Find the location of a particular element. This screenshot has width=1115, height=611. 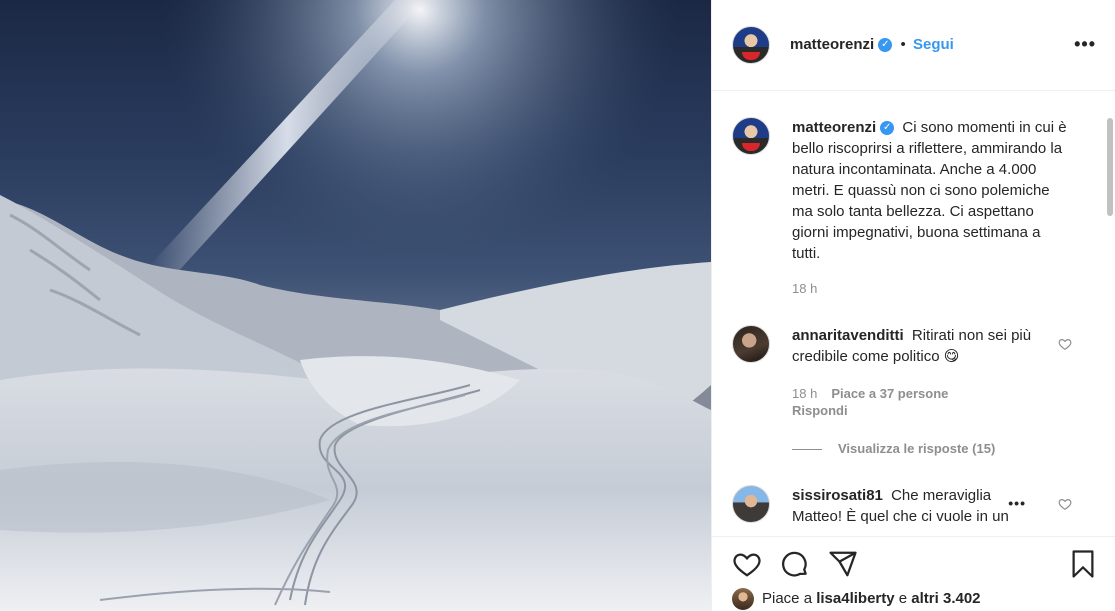

likes-others-count: altri 3.402 is located at coordinates (945, 598).